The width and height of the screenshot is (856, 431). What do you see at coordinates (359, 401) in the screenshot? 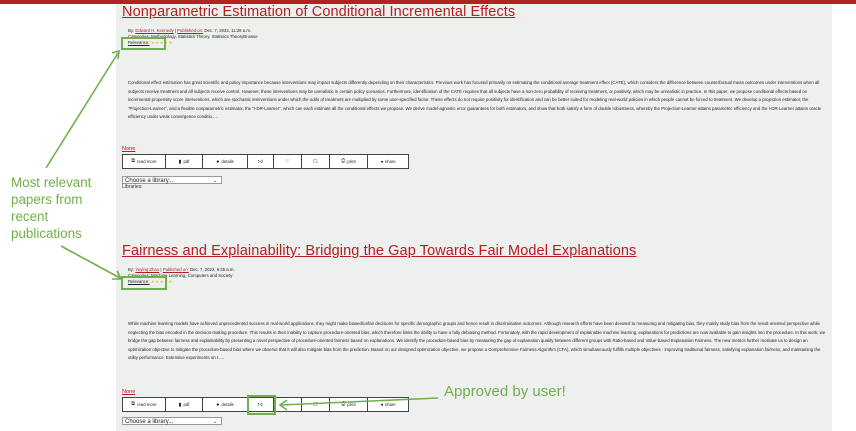
I see `arrow-to-approved` at bounding box center [359, 401].